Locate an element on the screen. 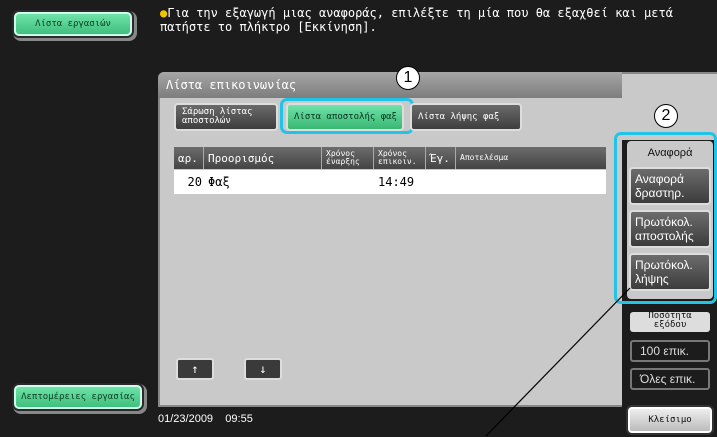 The height and width of the screenshot is (437, 717). activity-report-button: Αναφορά δραστηρ. is located at coordinates (670, 186).